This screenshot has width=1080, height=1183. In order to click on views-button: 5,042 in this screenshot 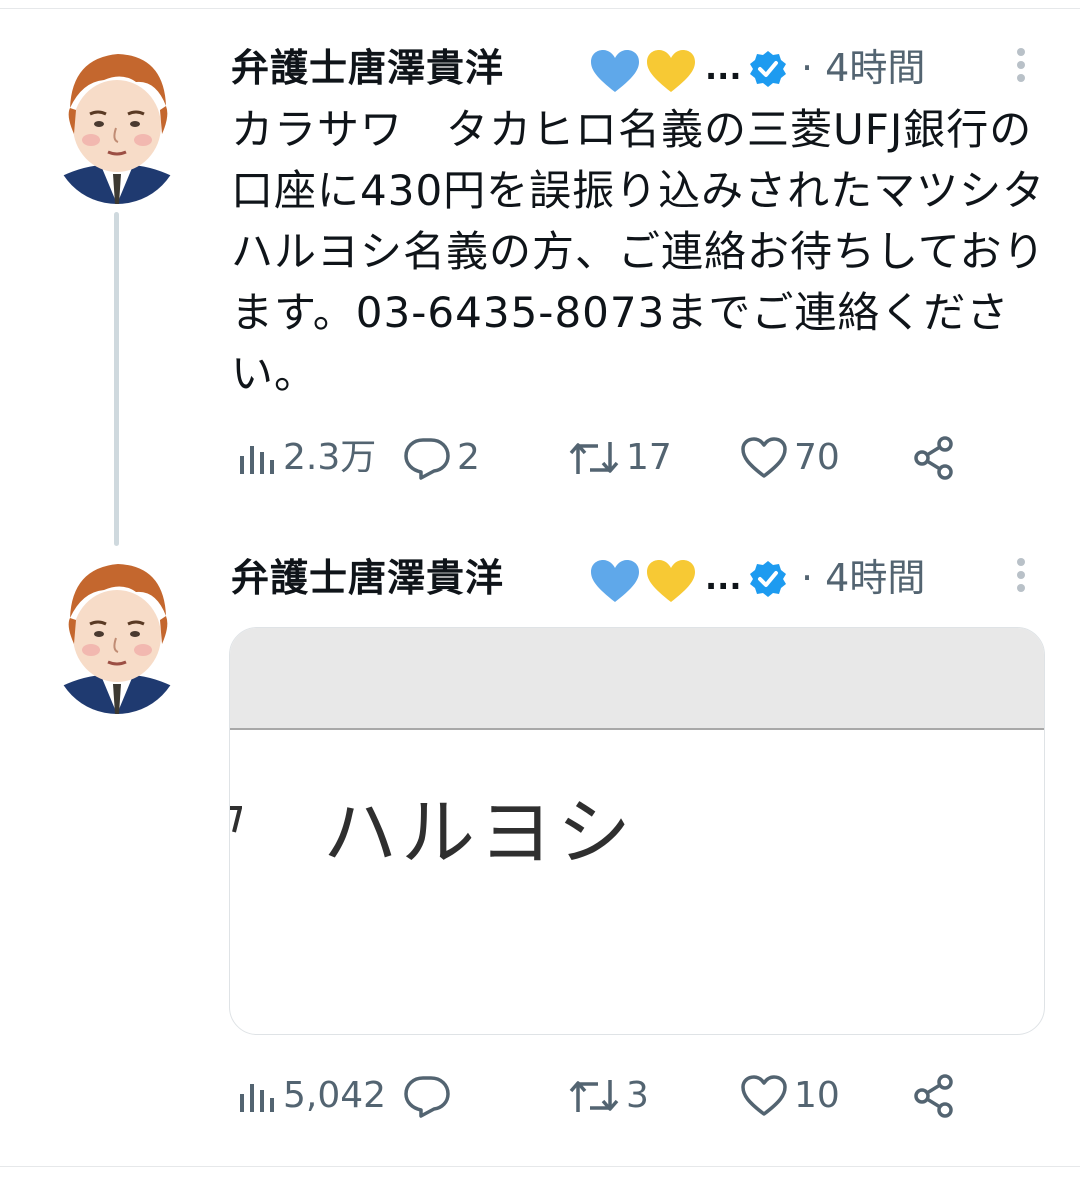, I will do `click(311, 1096)`.